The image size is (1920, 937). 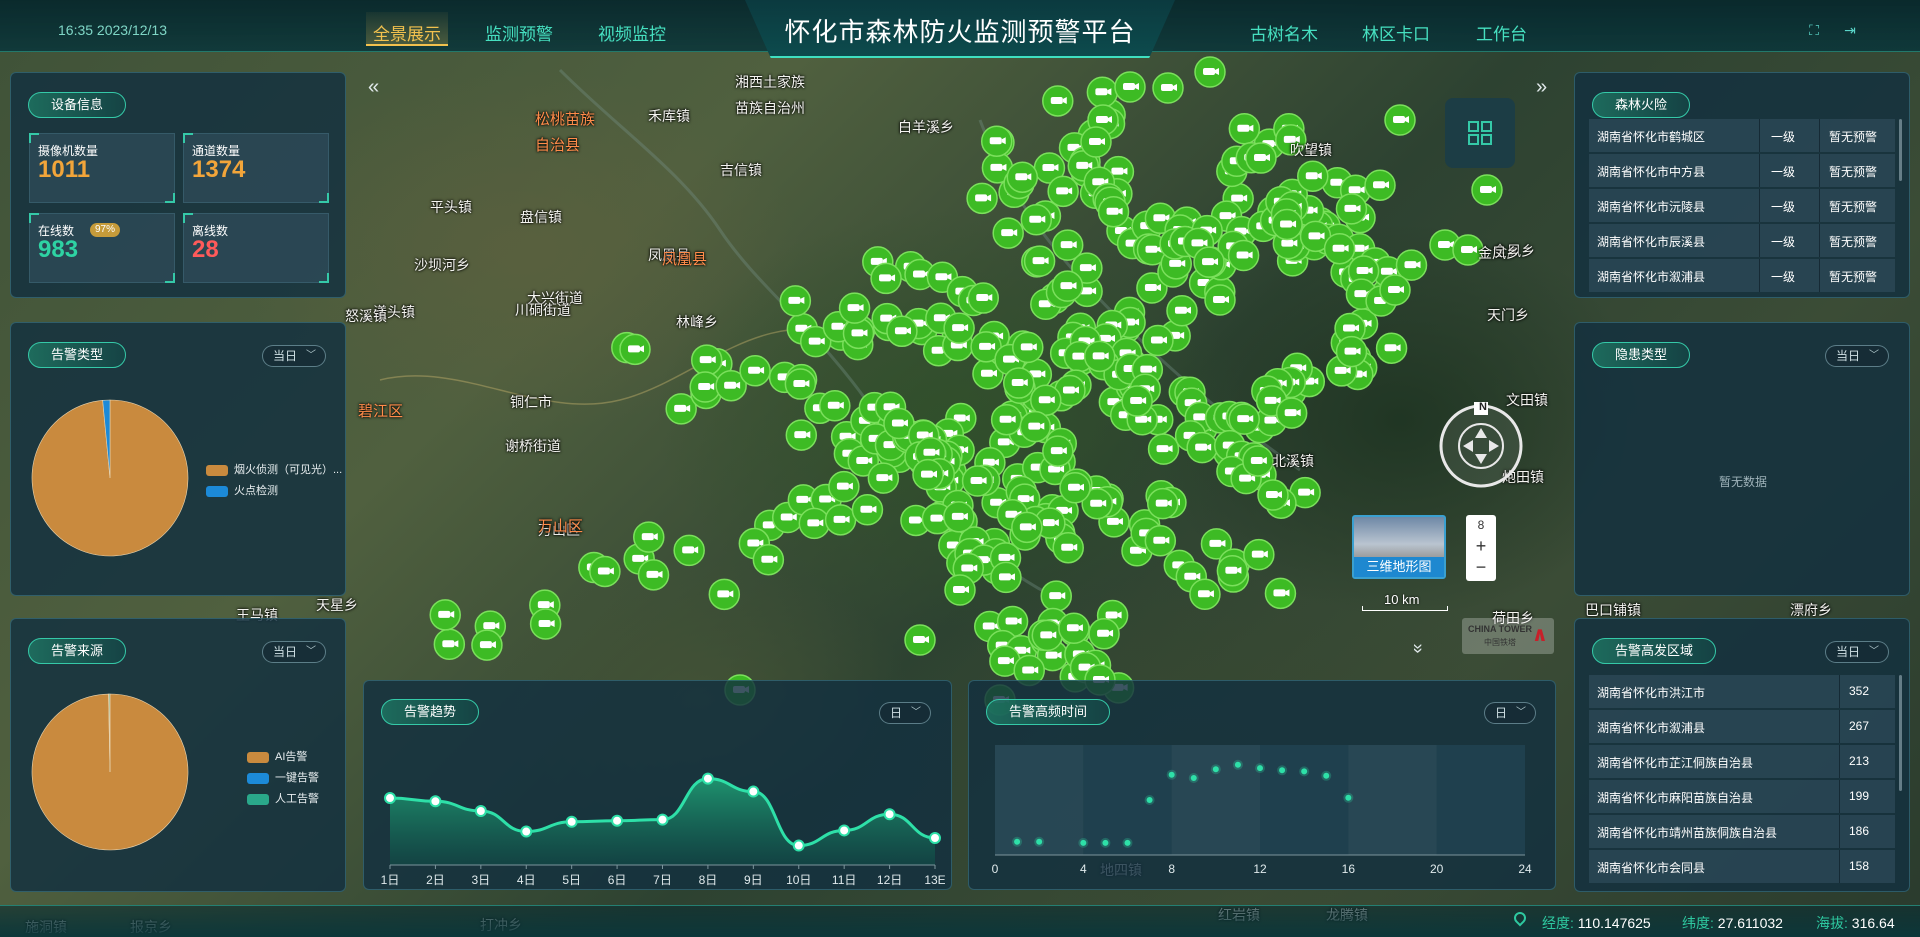 What do you see at coordinates (1284, 32) in the screenshot?
I see `nav-ancient-trees: 古树名木` at bounding box center [1284, 32].